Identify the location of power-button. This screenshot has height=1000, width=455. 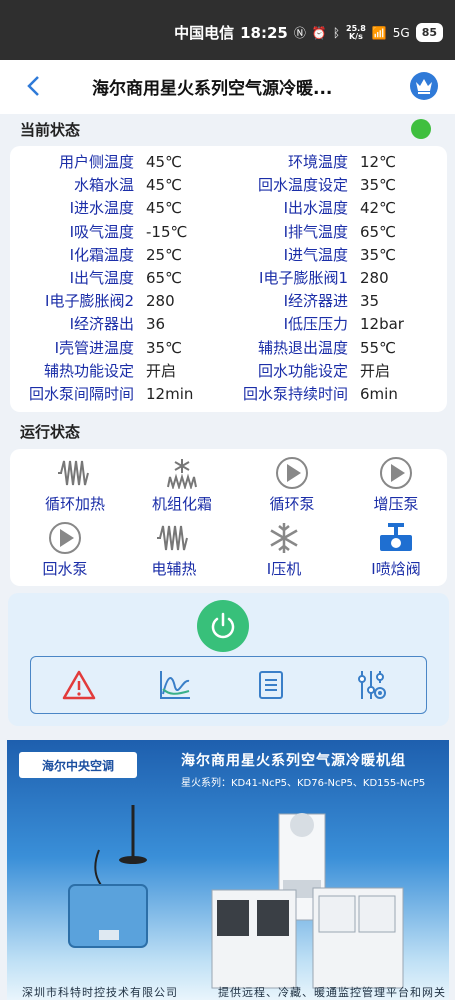
(223, 626).